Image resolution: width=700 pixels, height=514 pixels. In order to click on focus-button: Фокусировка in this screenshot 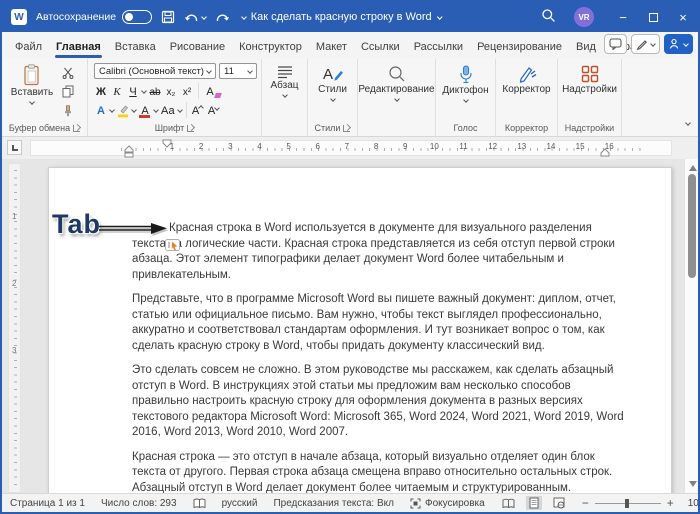, I will do `click(447, 503)`.